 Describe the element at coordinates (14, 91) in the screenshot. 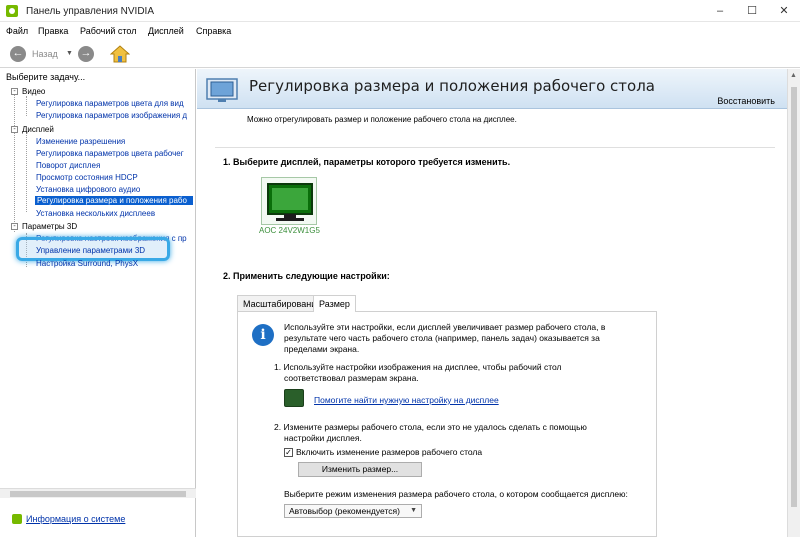

I see `collapse-video-icon: -` at that location.